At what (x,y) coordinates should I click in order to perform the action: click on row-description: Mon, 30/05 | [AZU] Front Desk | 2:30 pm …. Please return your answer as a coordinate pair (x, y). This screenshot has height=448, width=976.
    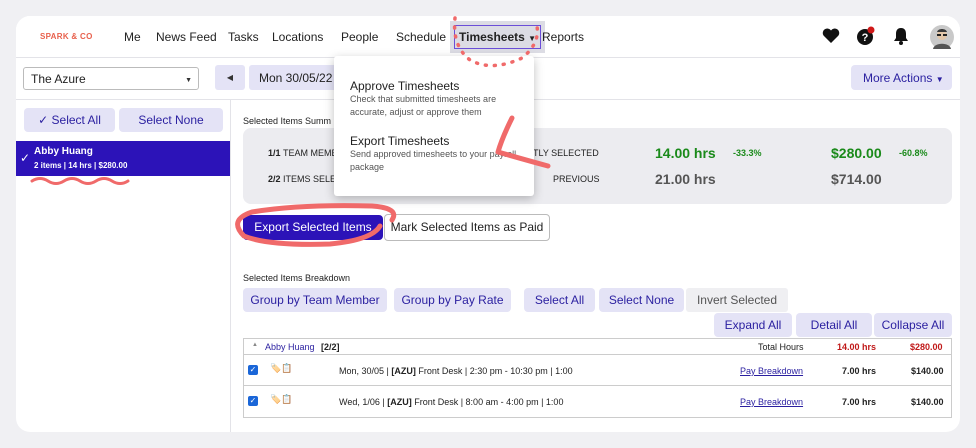
    Looking at the image, I should click on (456, 371).